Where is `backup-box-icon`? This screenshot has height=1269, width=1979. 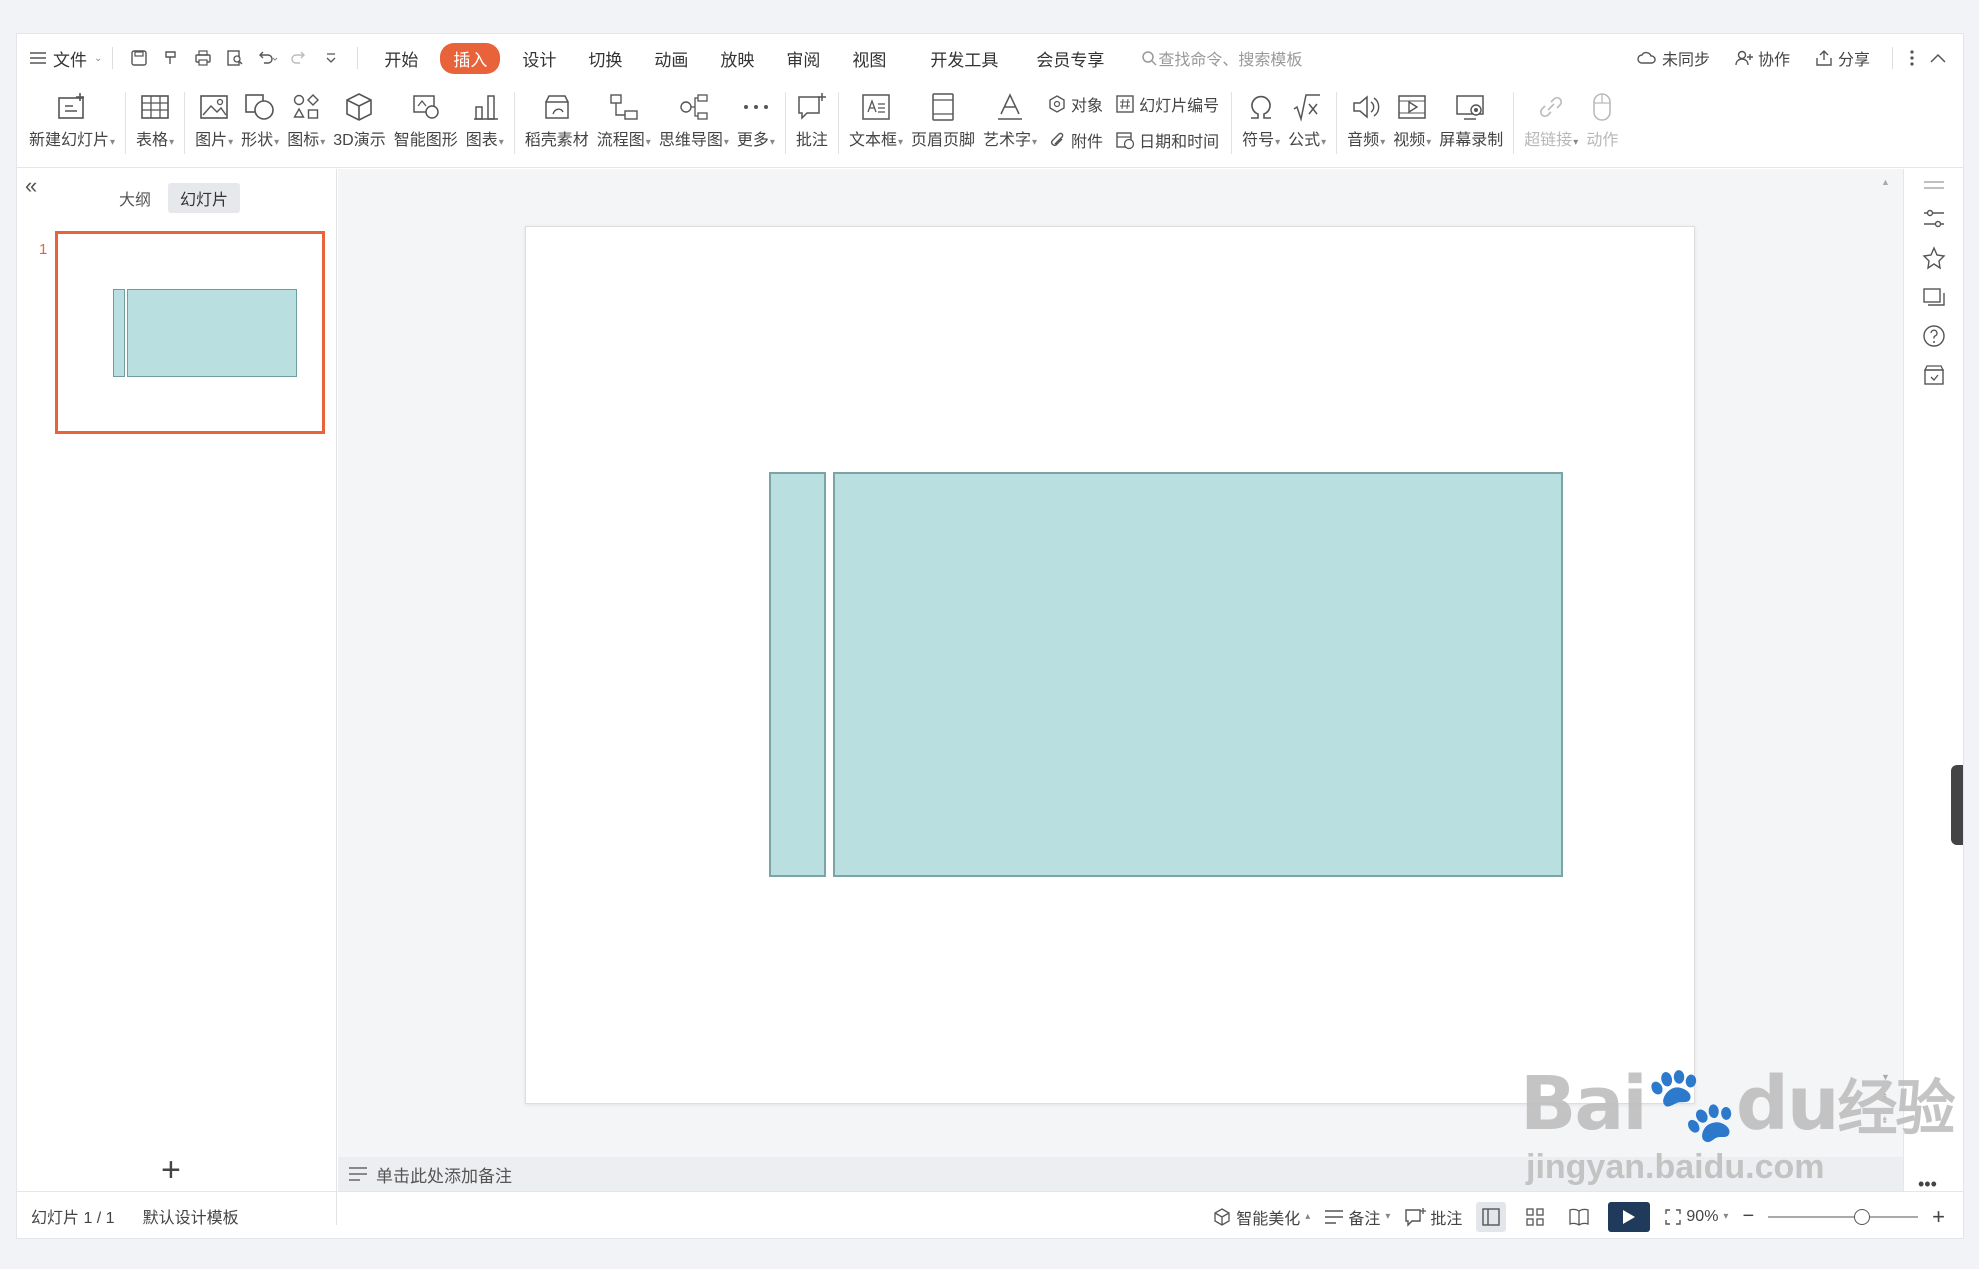 backup-box-icon is located at coordinates (1934, 375).